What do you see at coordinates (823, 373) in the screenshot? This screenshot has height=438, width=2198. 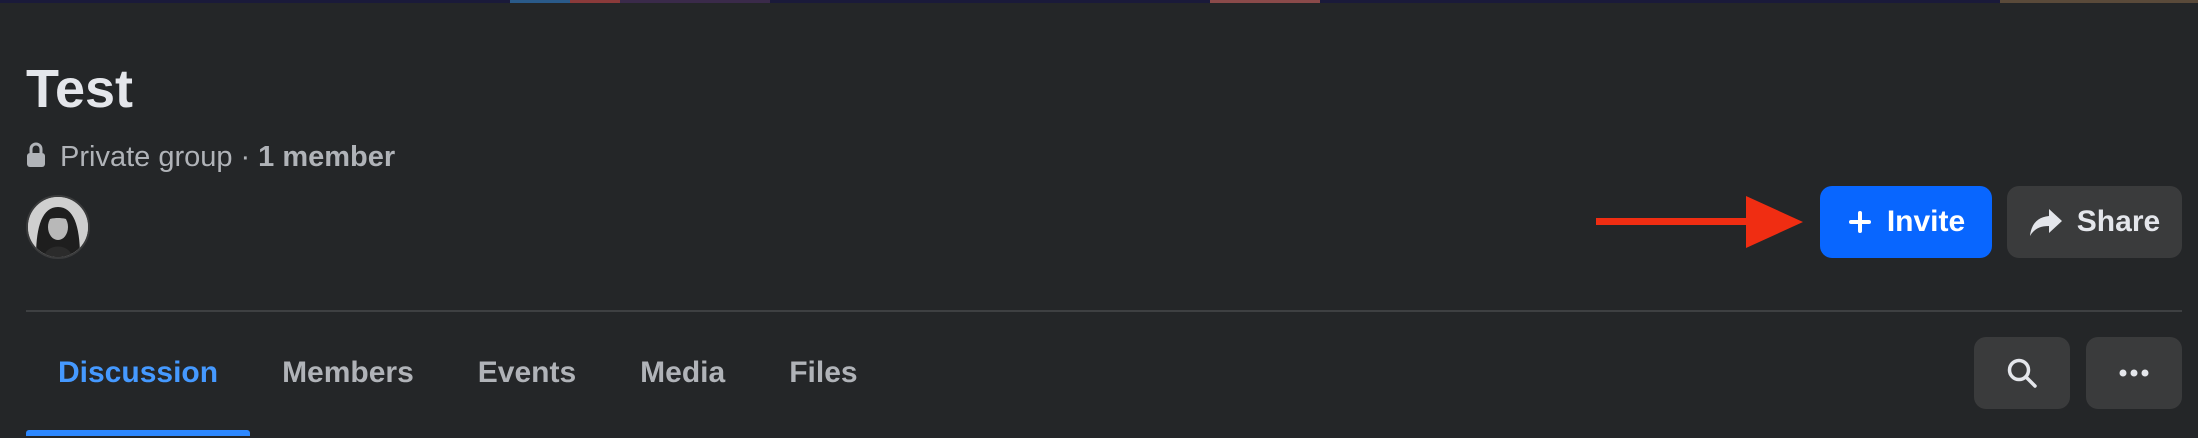 I see `tab-files: Files` at bounding box center [823, 373].